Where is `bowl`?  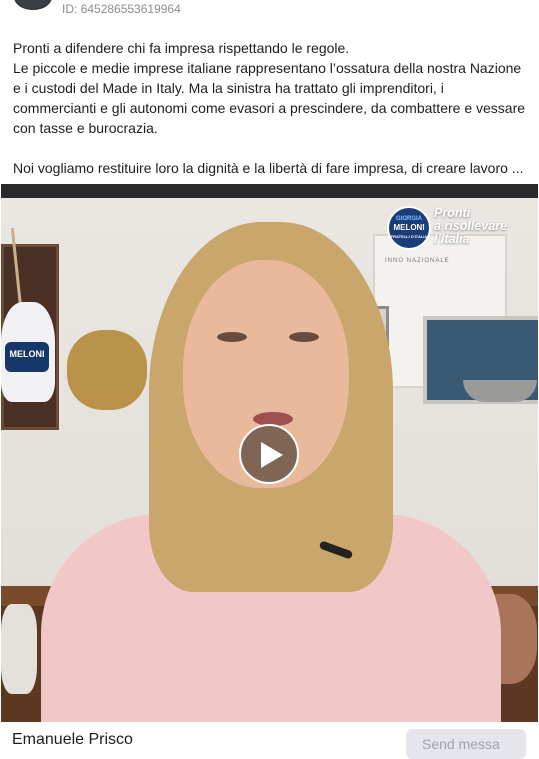
bowl is located at coordinates (500, 391).